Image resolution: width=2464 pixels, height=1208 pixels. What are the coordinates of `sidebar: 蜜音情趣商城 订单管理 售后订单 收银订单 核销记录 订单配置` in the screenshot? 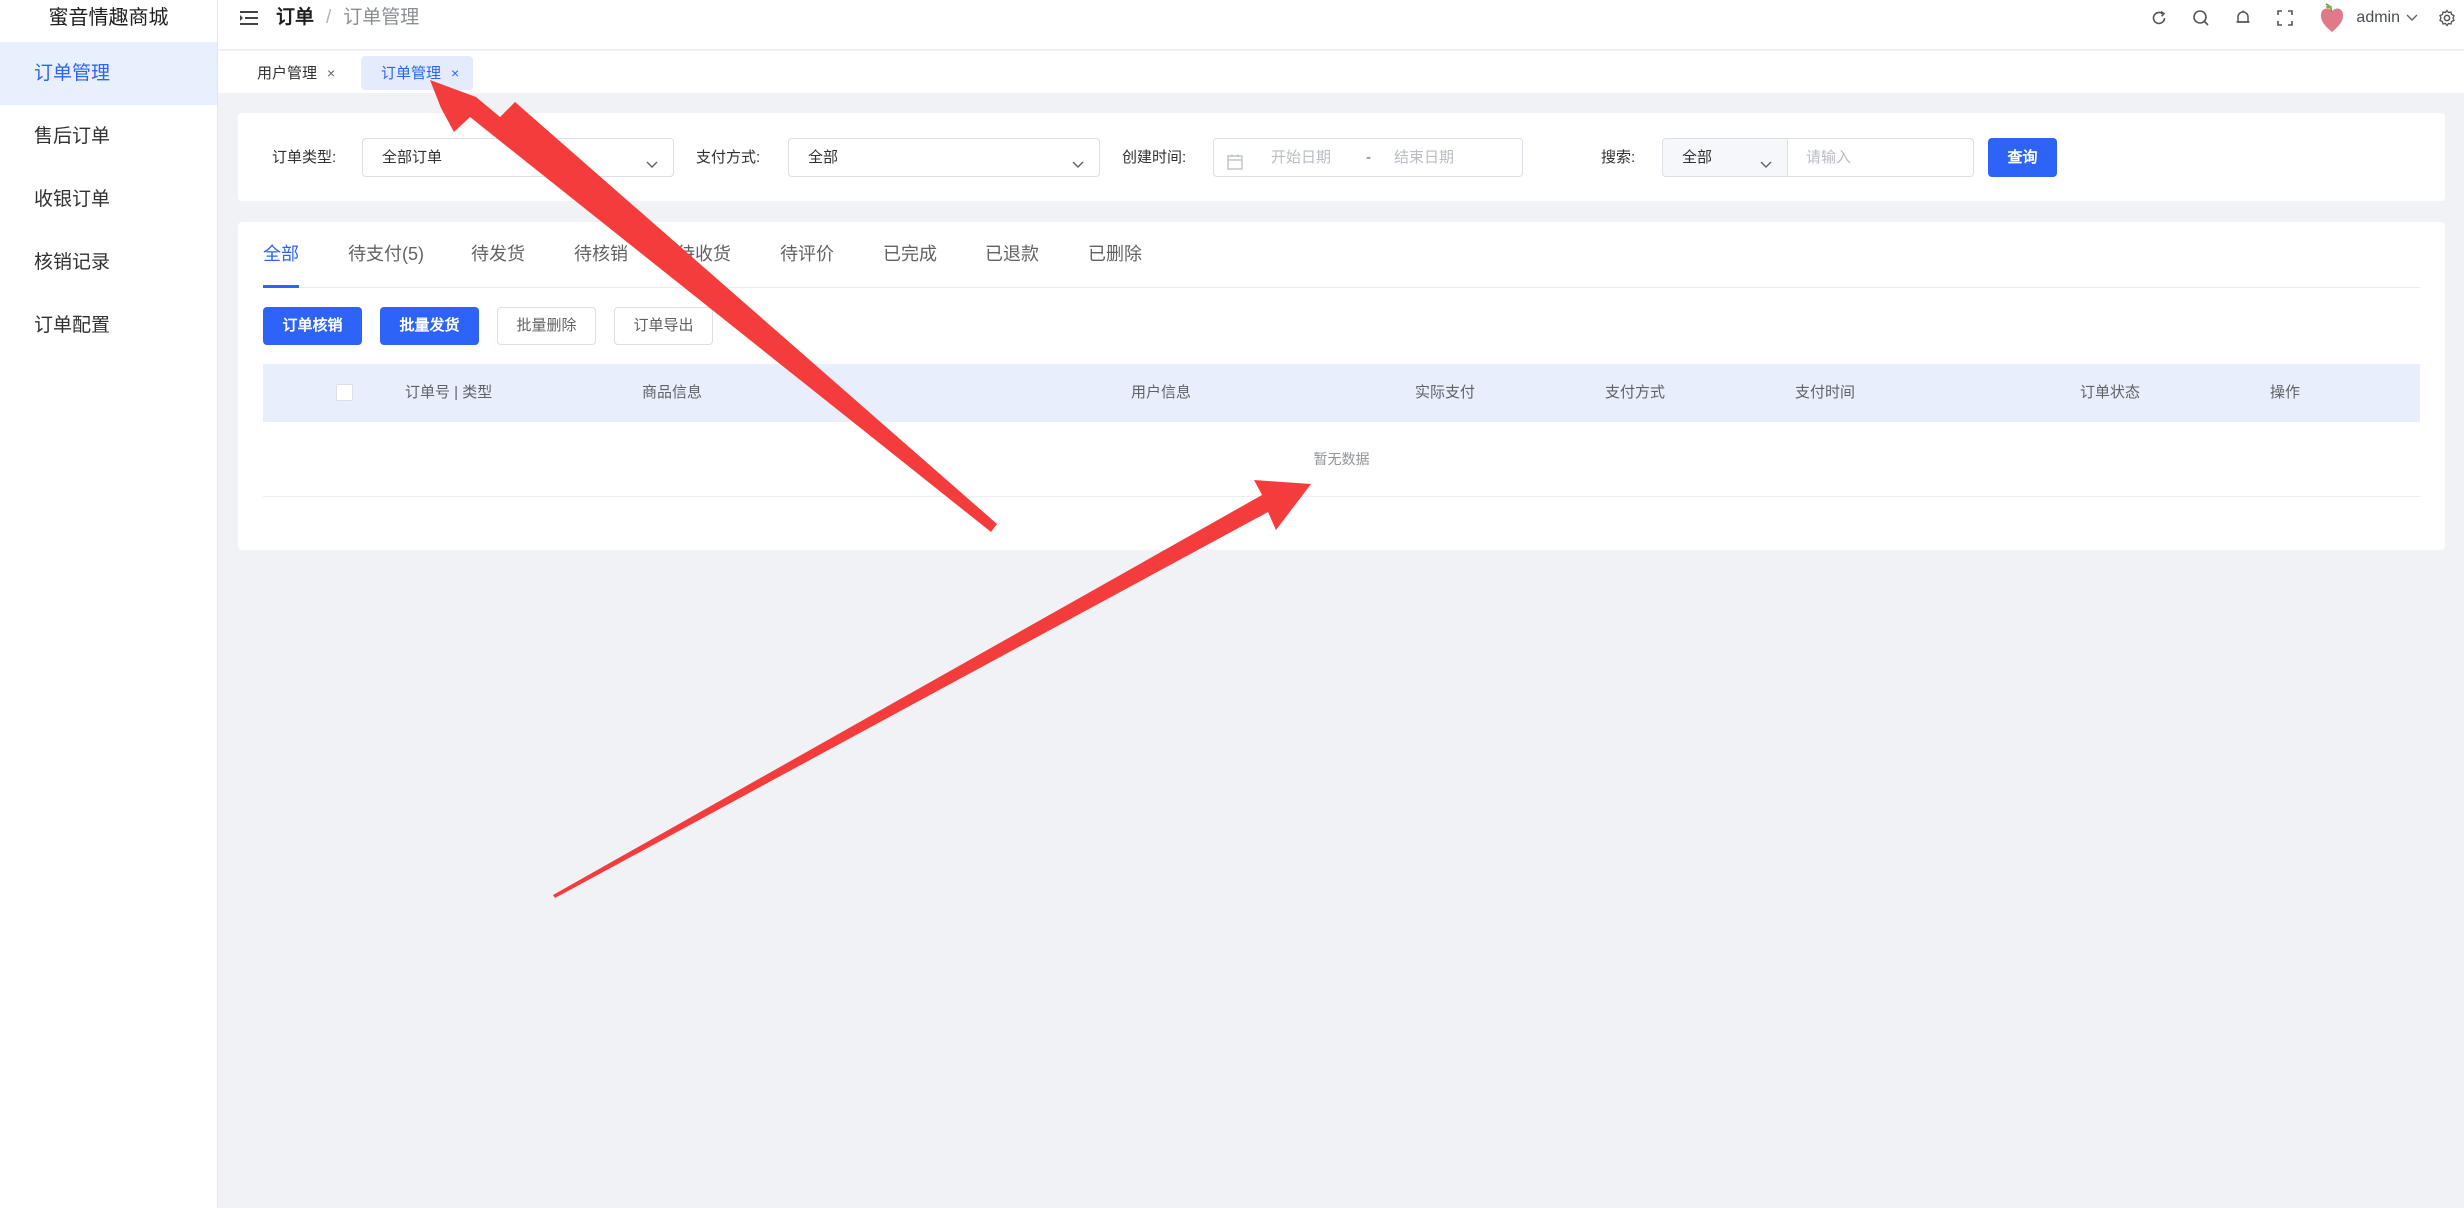 It's located at (109, 604).